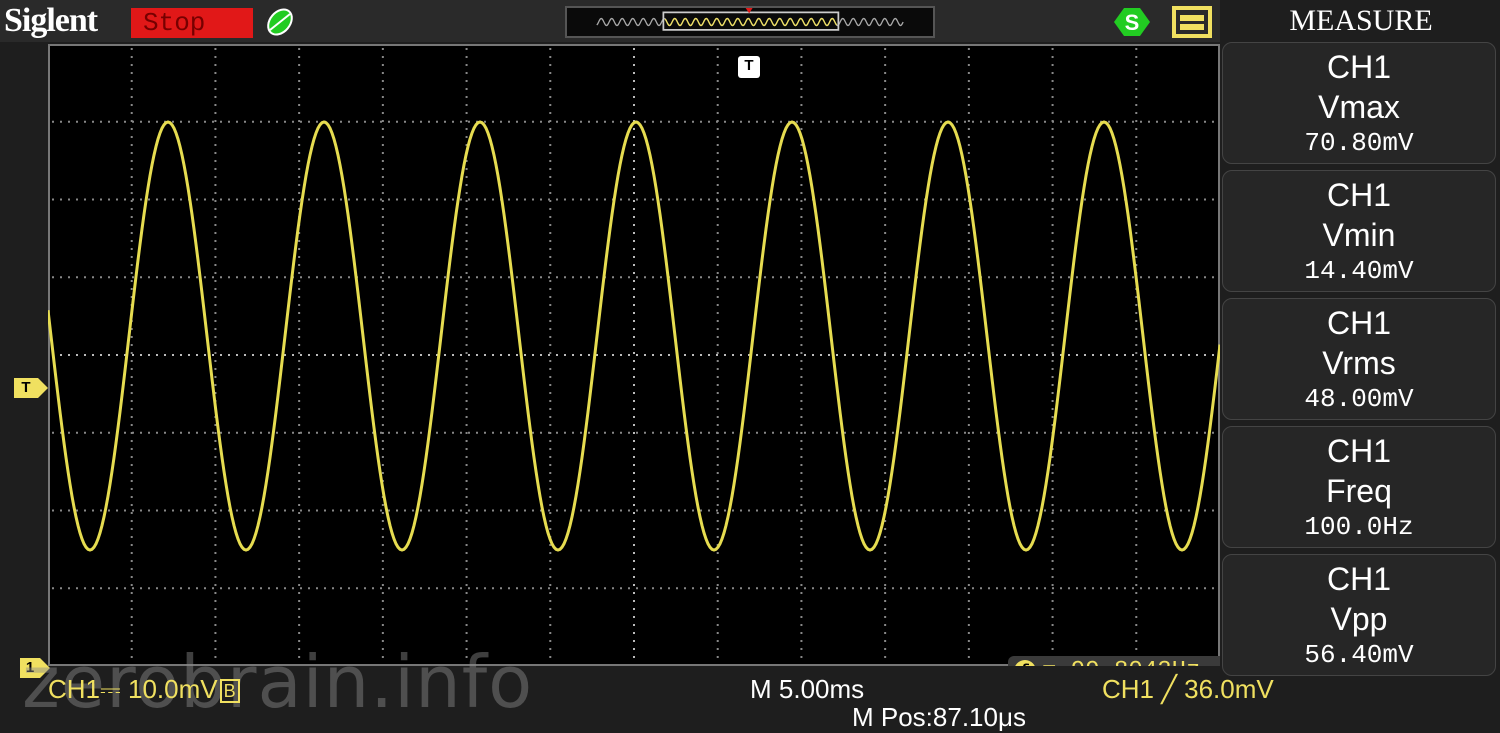 Image resolution: width=1500 pixels, height=733 pixels. What do you see at coordinates (1359, 359) in the screenshot?
I see `measure-item-vrms: CH1 Vrms 48.00mV` at bounding box center [1359, 359].